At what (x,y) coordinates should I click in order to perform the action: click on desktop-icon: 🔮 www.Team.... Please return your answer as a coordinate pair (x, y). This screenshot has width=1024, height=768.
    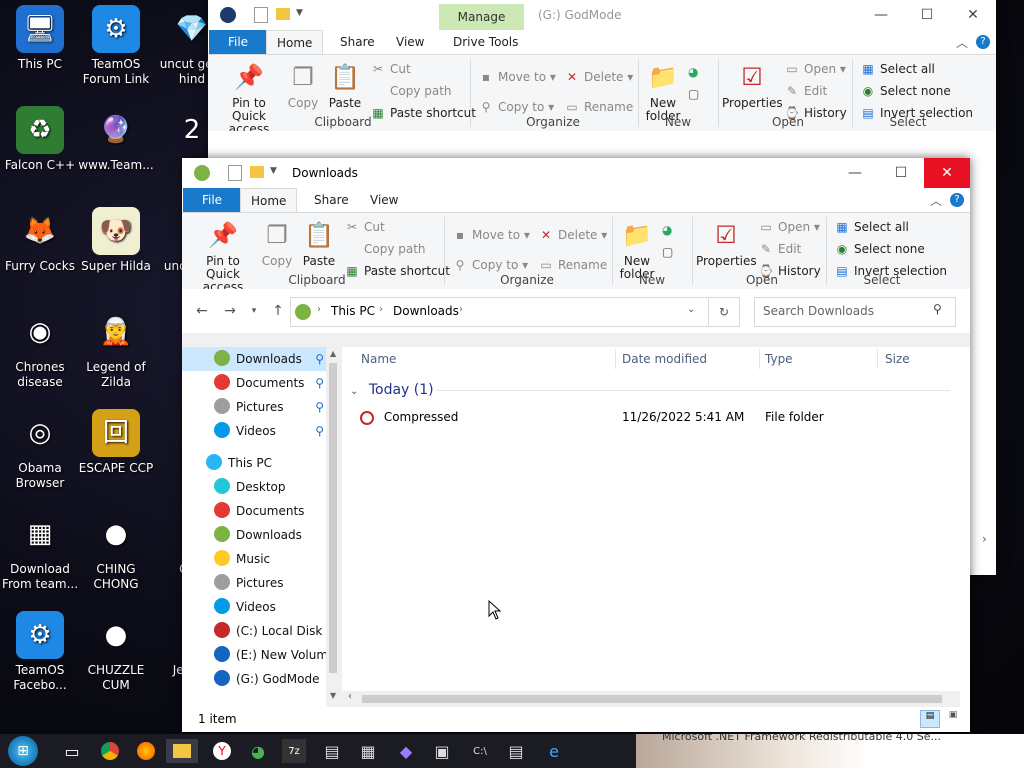
    Looking at the image, I should click on (116, 139).